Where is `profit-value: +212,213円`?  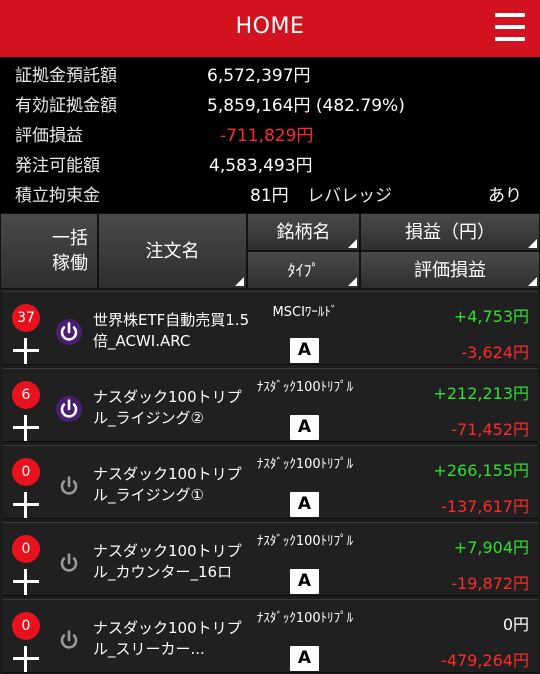 profit-value: +212,213円 is located at coordinates (481, 393).